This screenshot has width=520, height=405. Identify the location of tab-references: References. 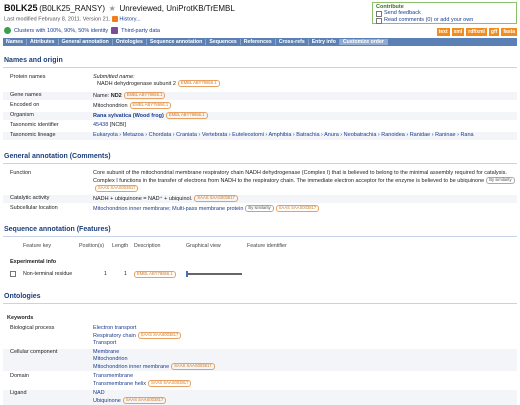
(258, 42).